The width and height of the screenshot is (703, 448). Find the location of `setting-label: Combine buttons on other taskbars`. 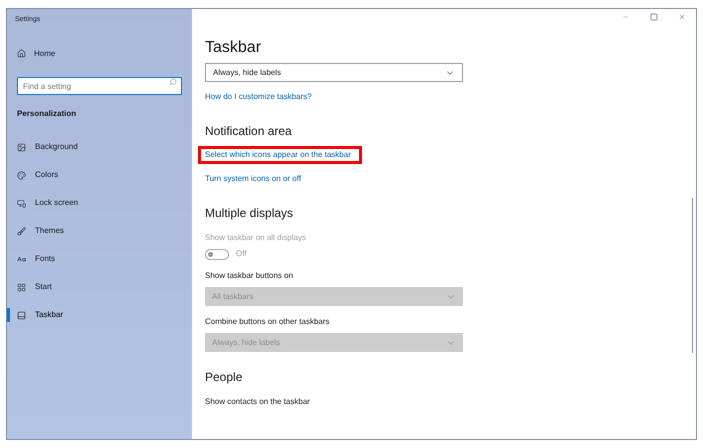

setting-label: Combine buttons on other taskbars is located at coordinates (268, 322).